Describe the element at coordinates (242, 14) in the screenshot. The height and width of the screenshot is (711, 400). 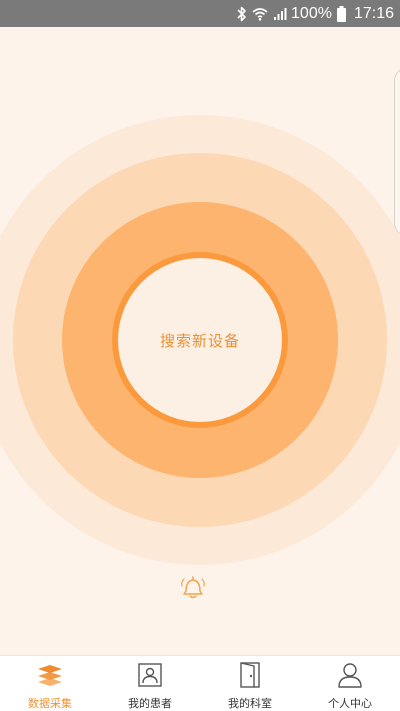
I see `bluetooth-icon` at that location.